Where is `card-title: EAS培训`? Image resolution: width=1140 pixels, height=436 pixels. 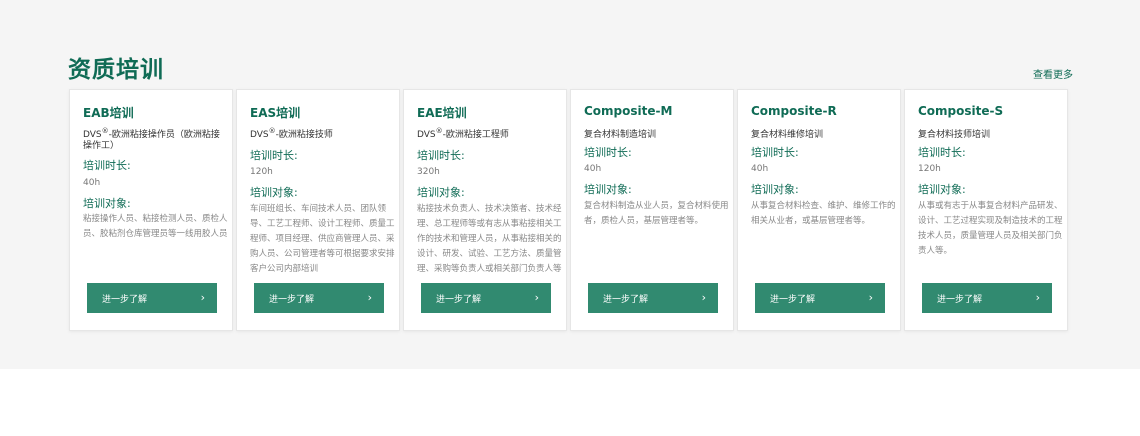
card-title: EAS培训 is located at coordinates (275, 113).